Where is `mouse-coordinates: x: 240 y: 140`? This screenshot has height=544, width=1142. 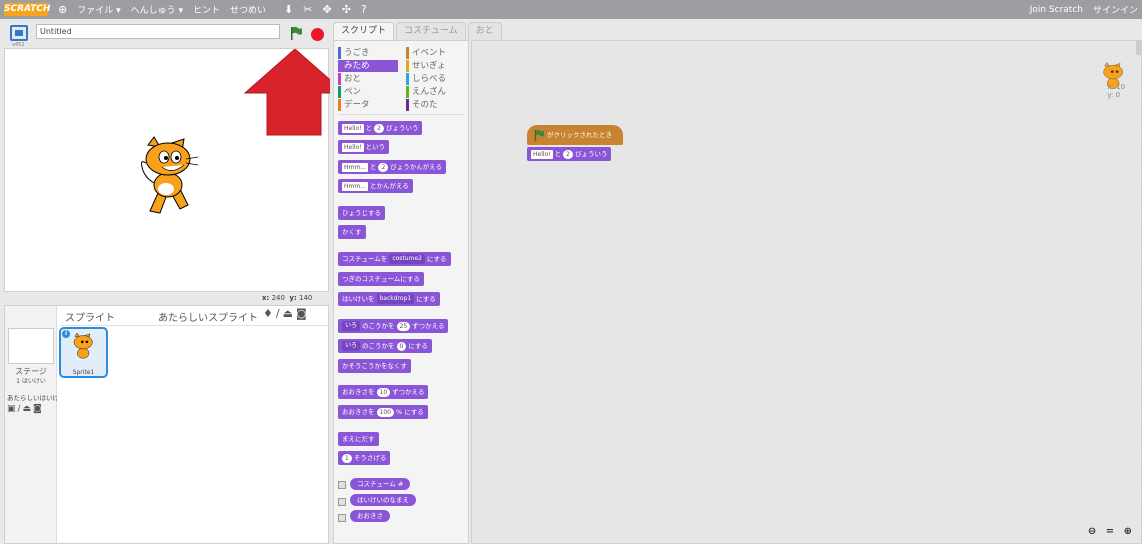 mouse-coordinates: x: 240 y: 140 is located at coordinates (287, 298).